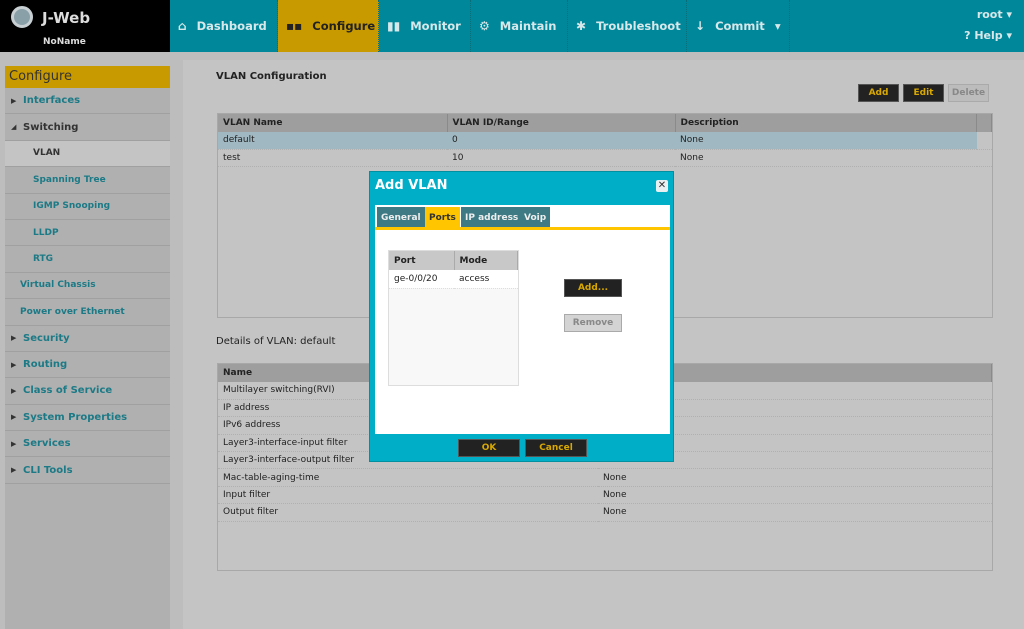 Image resolution: width=1024 pixels, height=629 pixels. What do you see at coordinates (87, 101) in the screenshot?
I see `sidebar-item-interfaces: ▶ Interfaces` at bounding box center [87, 101].